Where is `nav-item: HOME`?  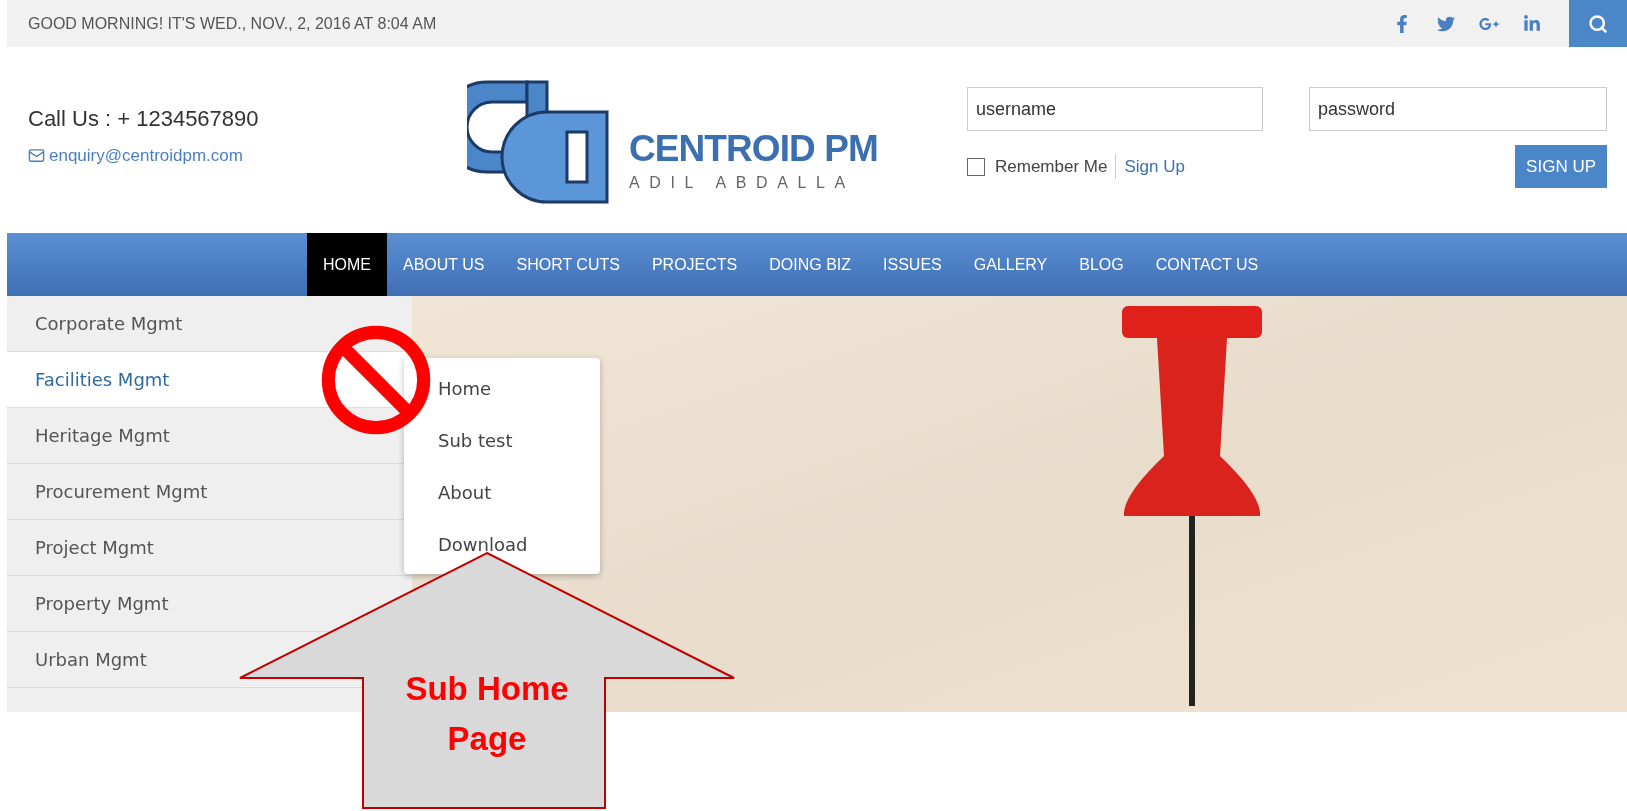
nav-item: HOME is located at coordinates (347, 264).